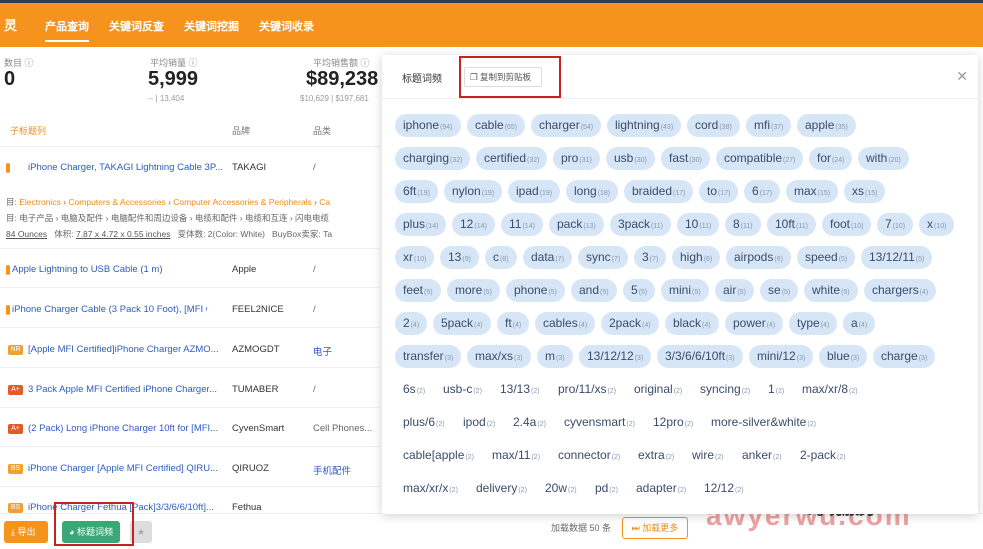 The image size is (983, 549). Describe the element at coordinates (40, 202) in the screenshot. I see `crumb-electronics: Electronics` at that location.